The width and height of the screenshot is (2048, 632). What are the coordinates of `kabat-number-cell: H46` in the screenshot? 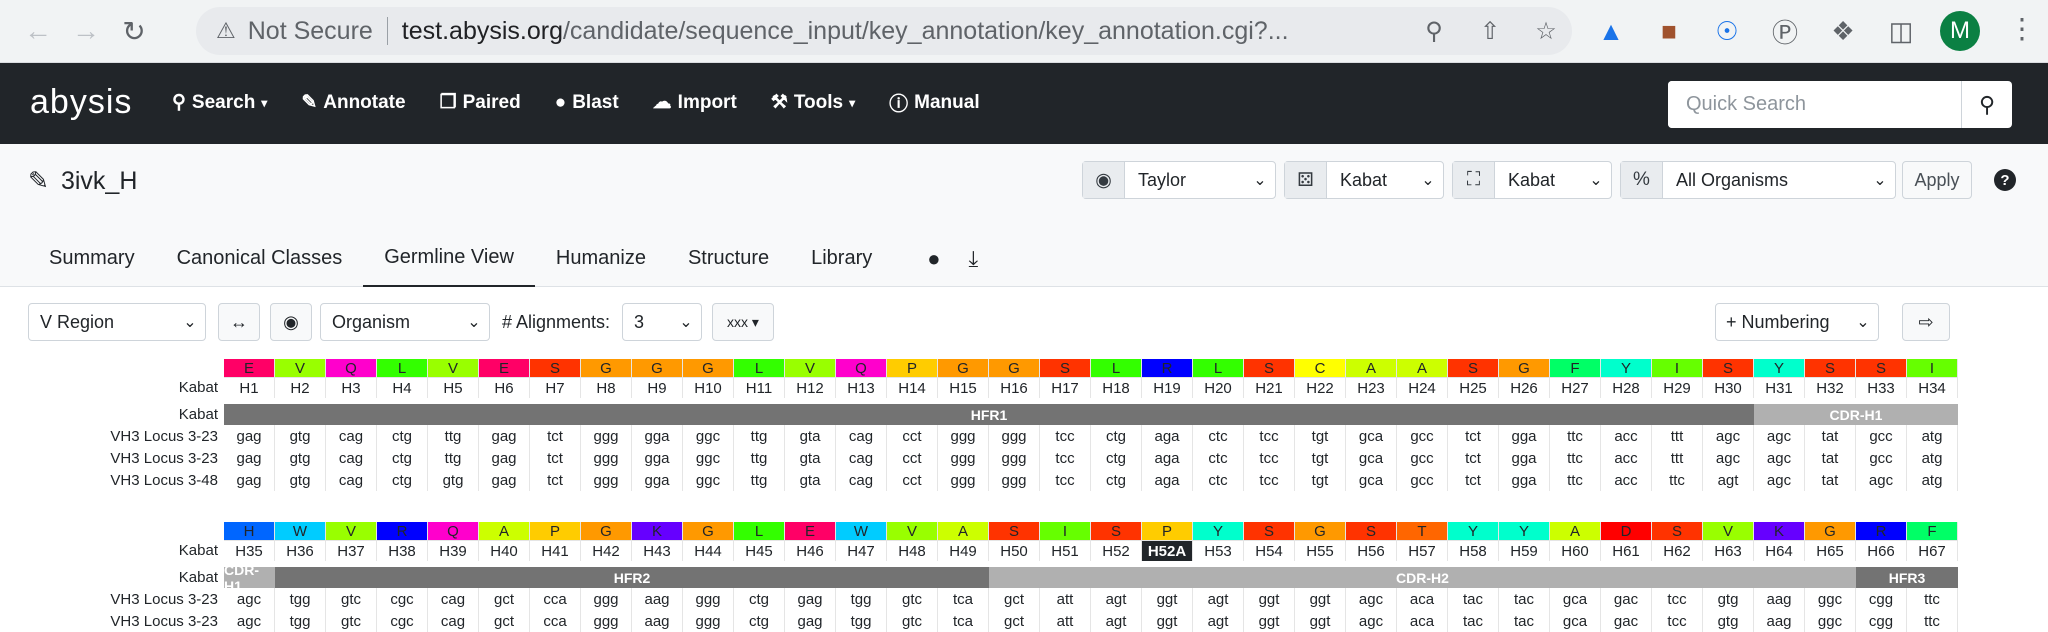 It's located at (810, 550).